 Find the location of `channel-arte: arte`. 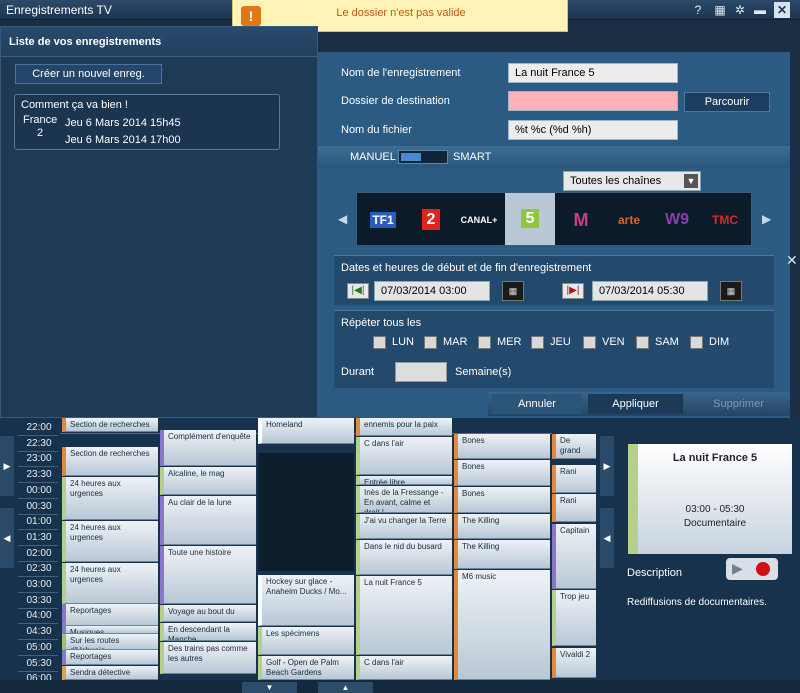

channel-arte: arte is located at coordinates (629, 220).